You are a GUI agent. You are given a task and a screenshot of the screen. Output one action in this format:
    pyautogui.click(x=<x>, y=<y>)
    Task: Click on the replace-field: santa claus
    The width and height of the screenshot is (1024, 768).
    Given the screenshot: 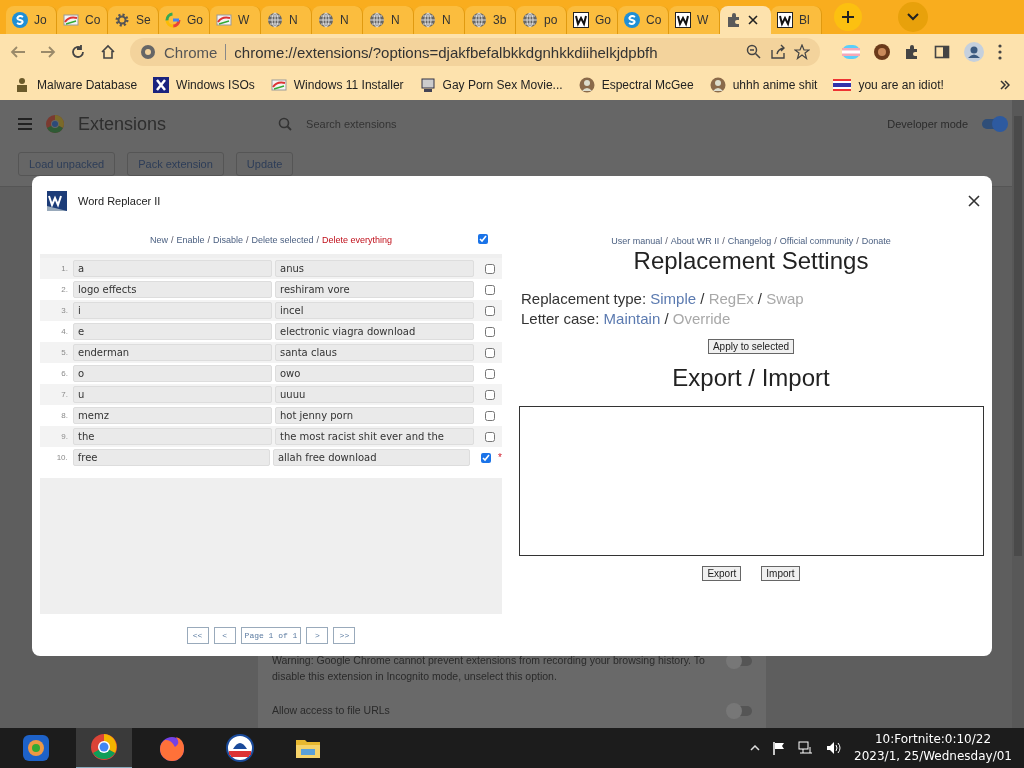 What is the action you would take?
    pyautogui.click(x=374, y=352)
    